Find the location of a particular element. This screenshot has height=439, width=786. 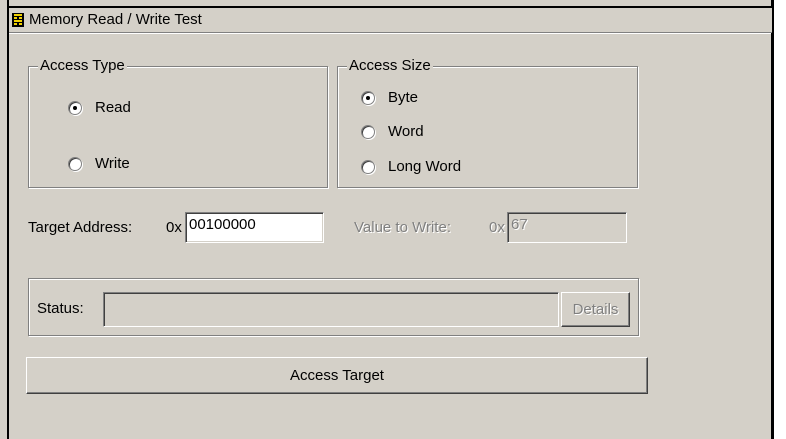

window-left-border is located at coordinates (8, 219).